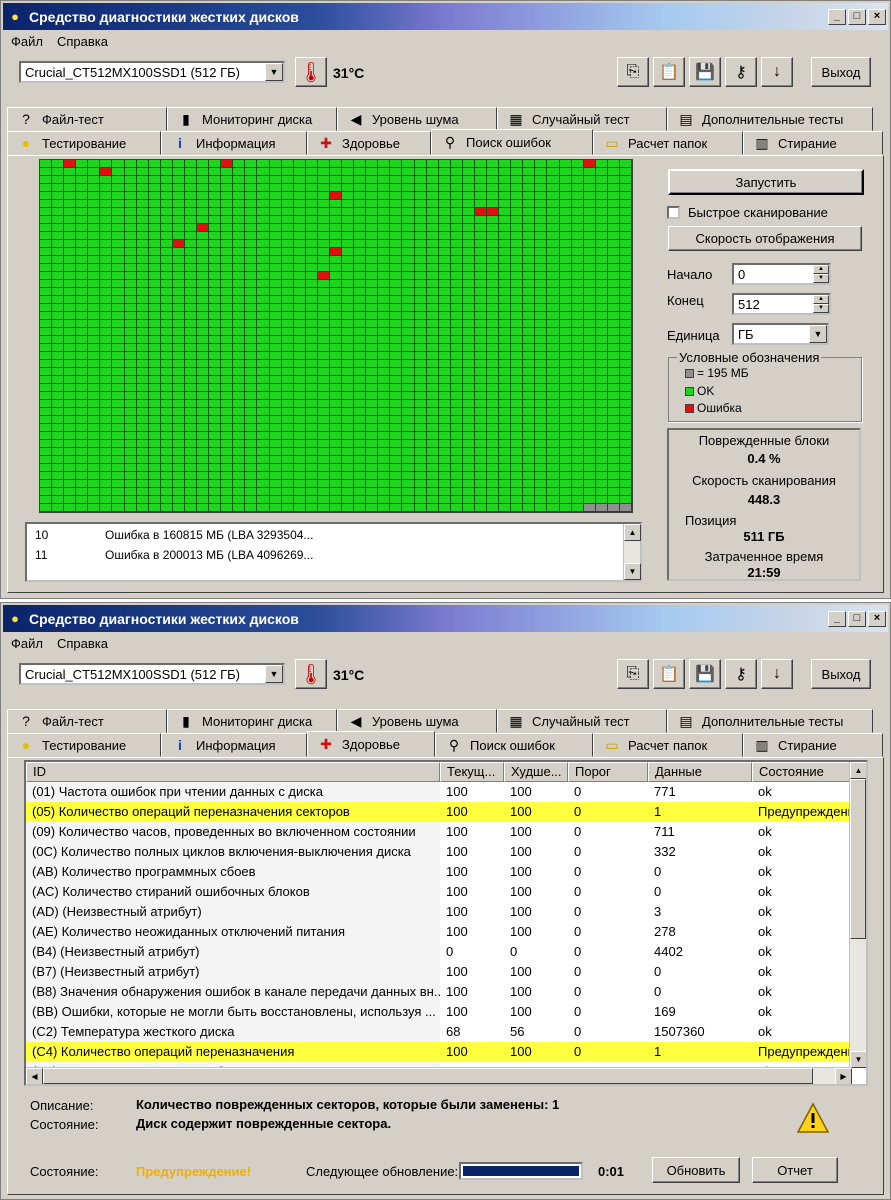 This screenshot has height=1200, width=891. What do you see at coordinates (802, 772) in the screenshot?
I see `column-header-state: Состояние` at bounding box center [802, 772].